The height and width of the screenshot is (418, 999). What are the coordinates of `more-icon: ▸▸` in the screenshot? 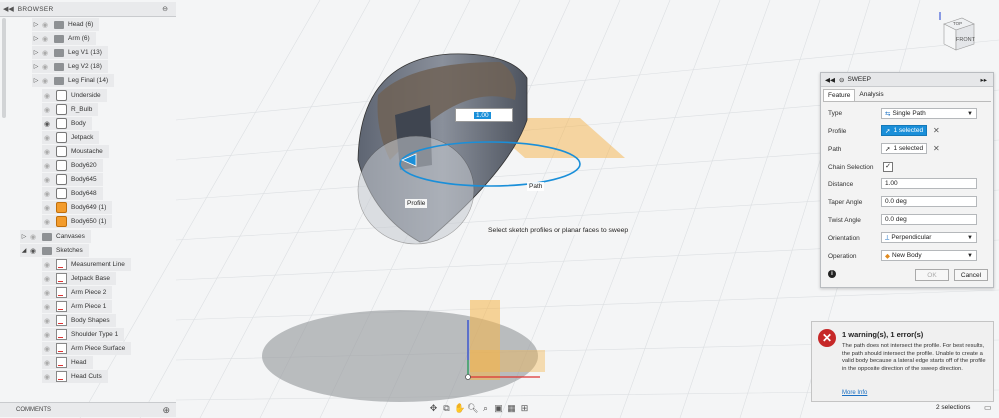 It's located at (983, 80).